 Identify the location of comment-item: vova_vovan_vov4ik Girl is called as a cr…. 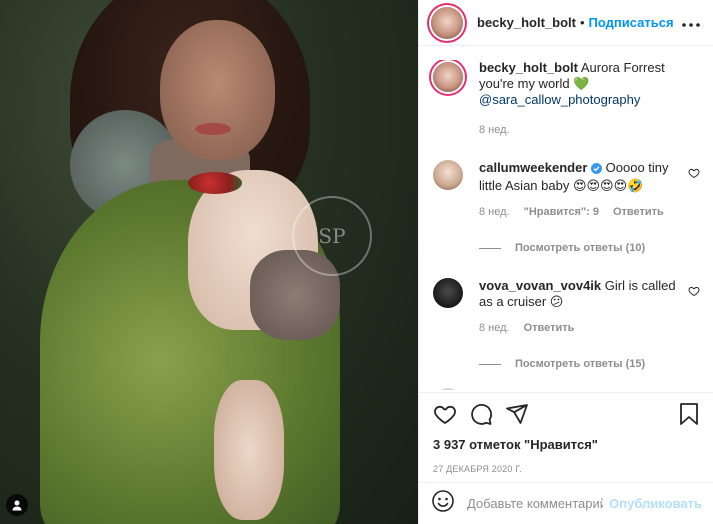
(566, 307).